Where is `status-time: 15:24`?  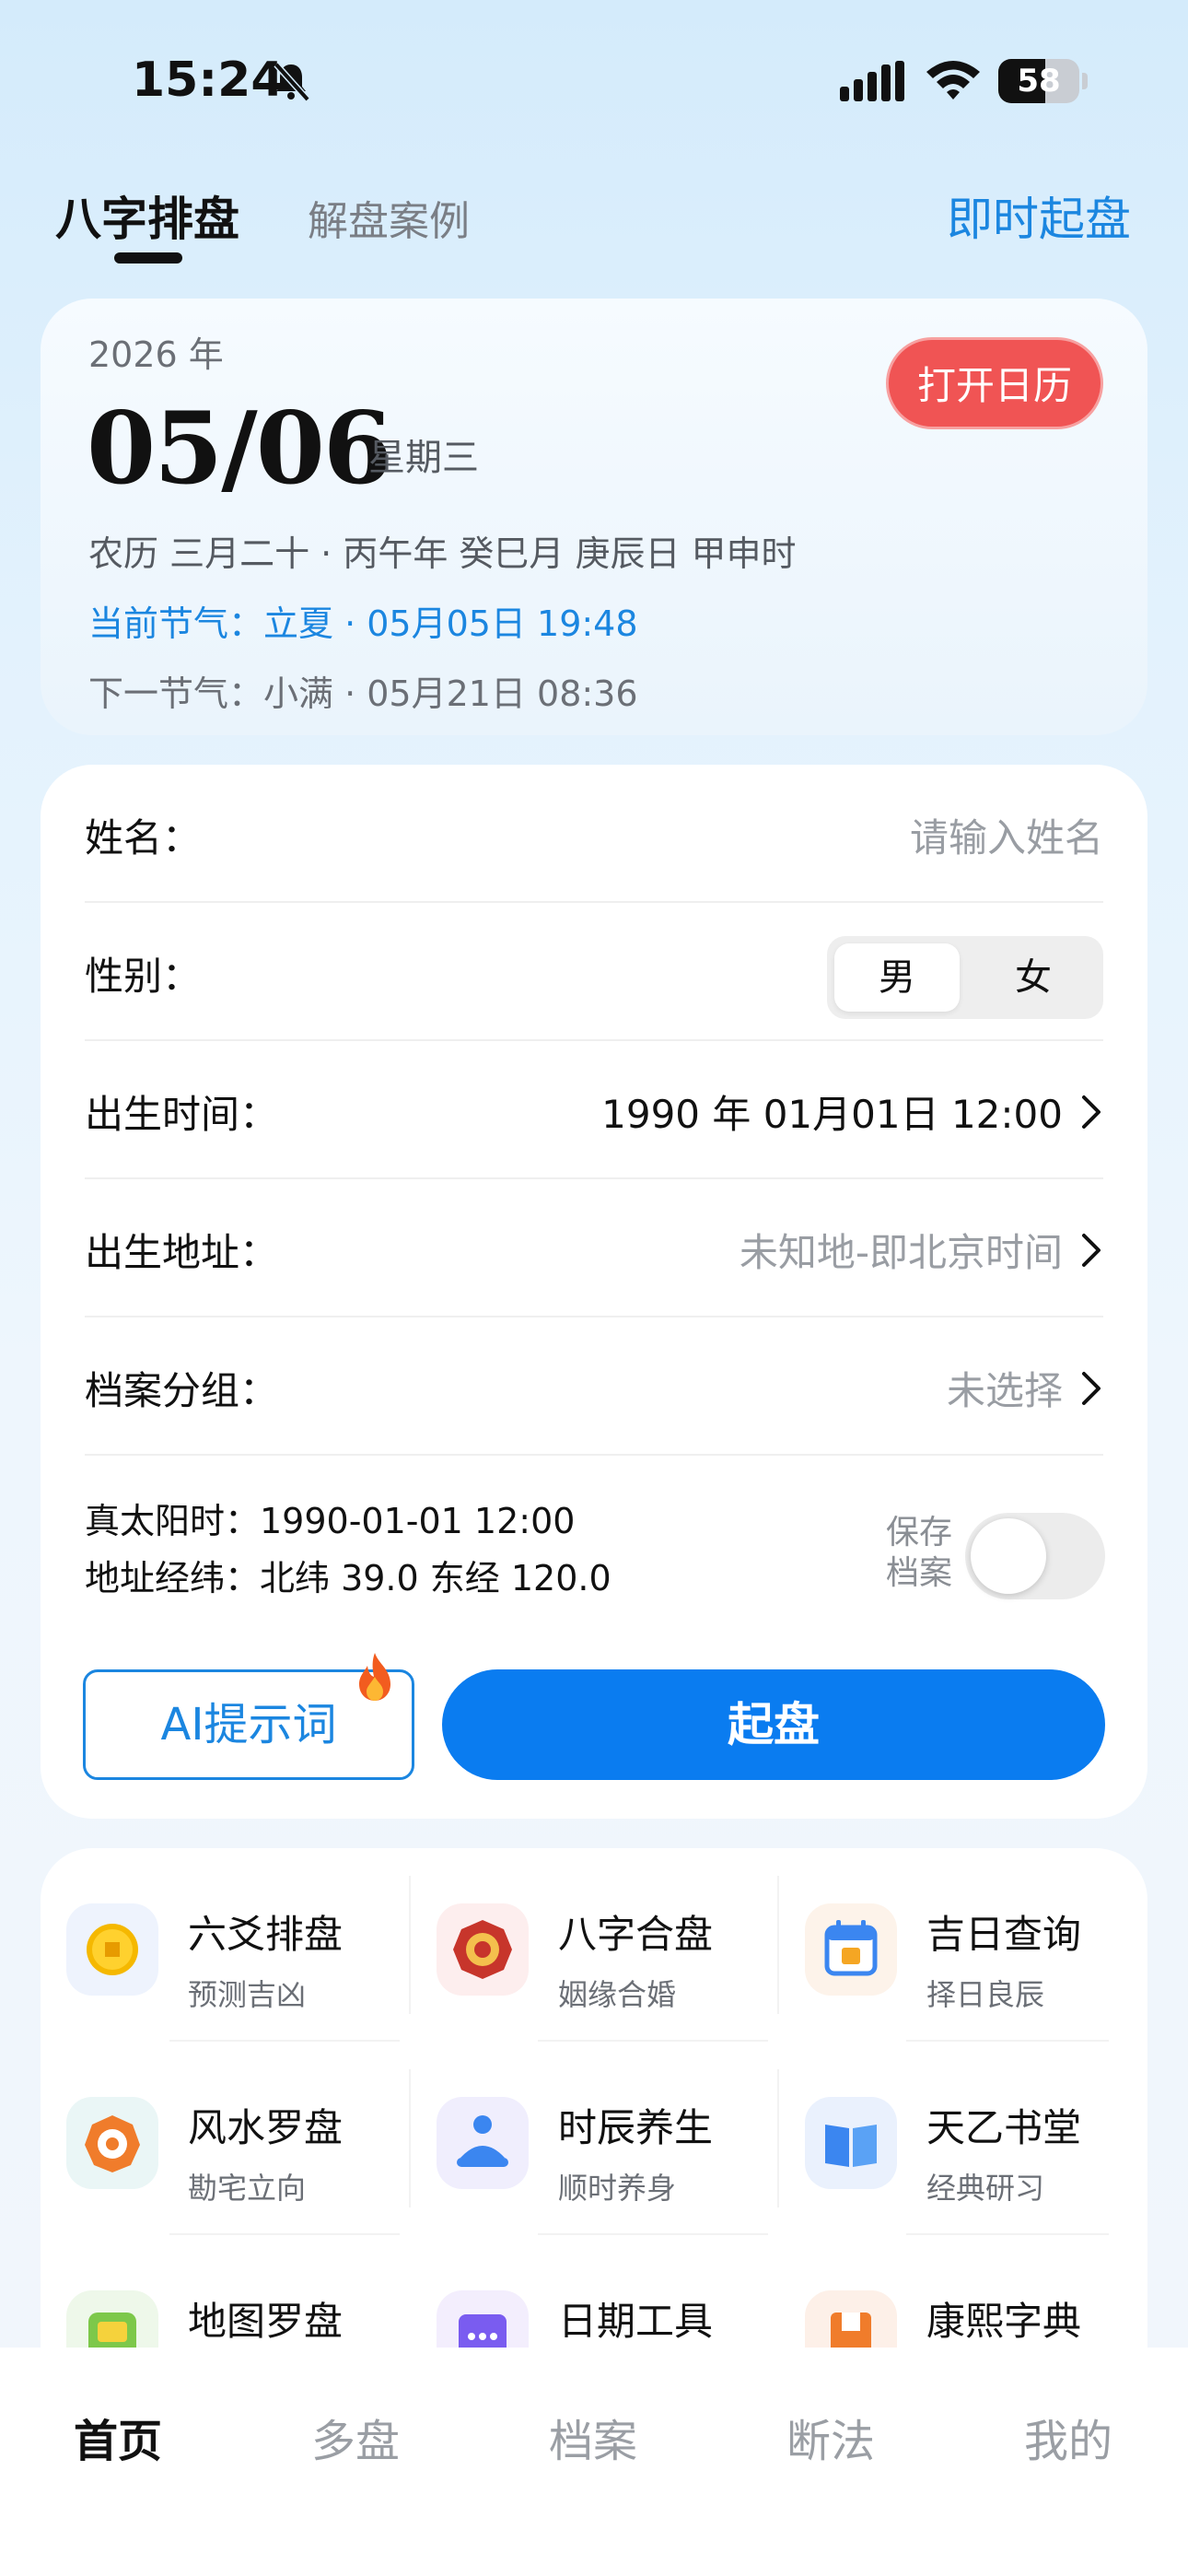
status-time: 15:24 is located at coordinates (208, 80).